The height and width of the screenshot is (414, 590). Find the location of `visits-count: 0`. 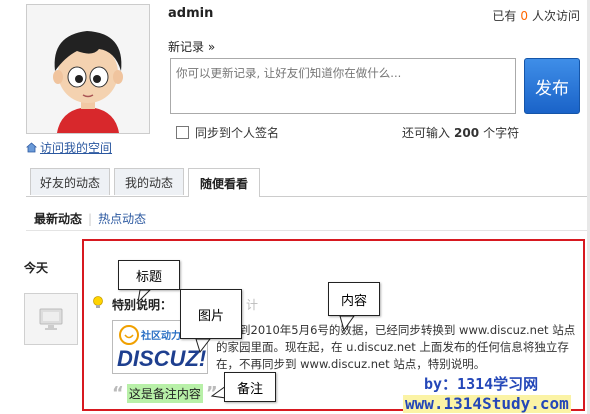

visits-count: 0 is located at coordinates (524, 16).